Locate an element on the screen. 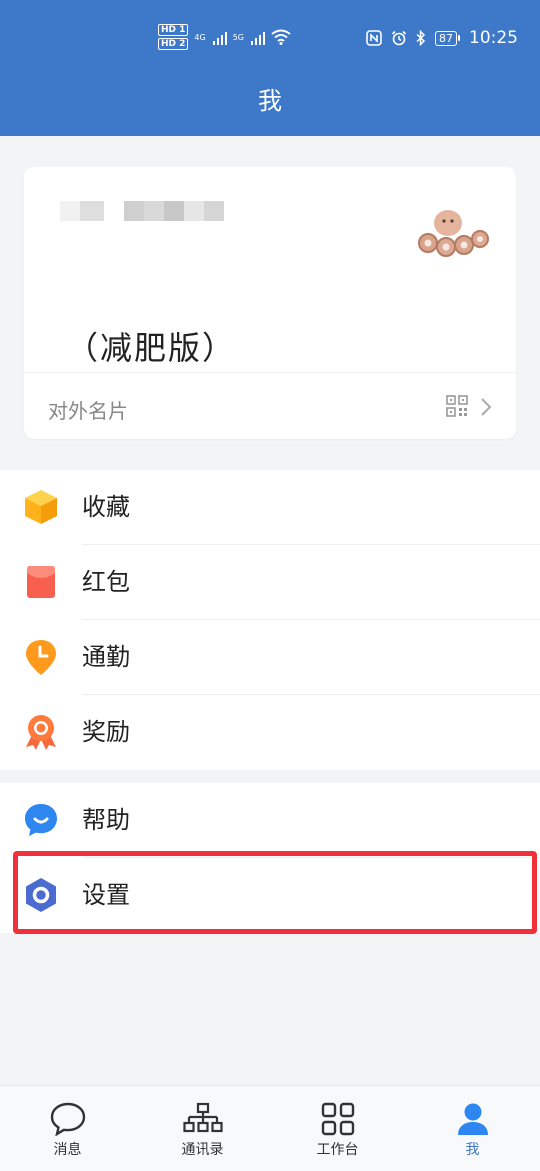  bottom-tab-bar: 消息 通讯录 工作台 我 is located at coordinates (270, 1128).